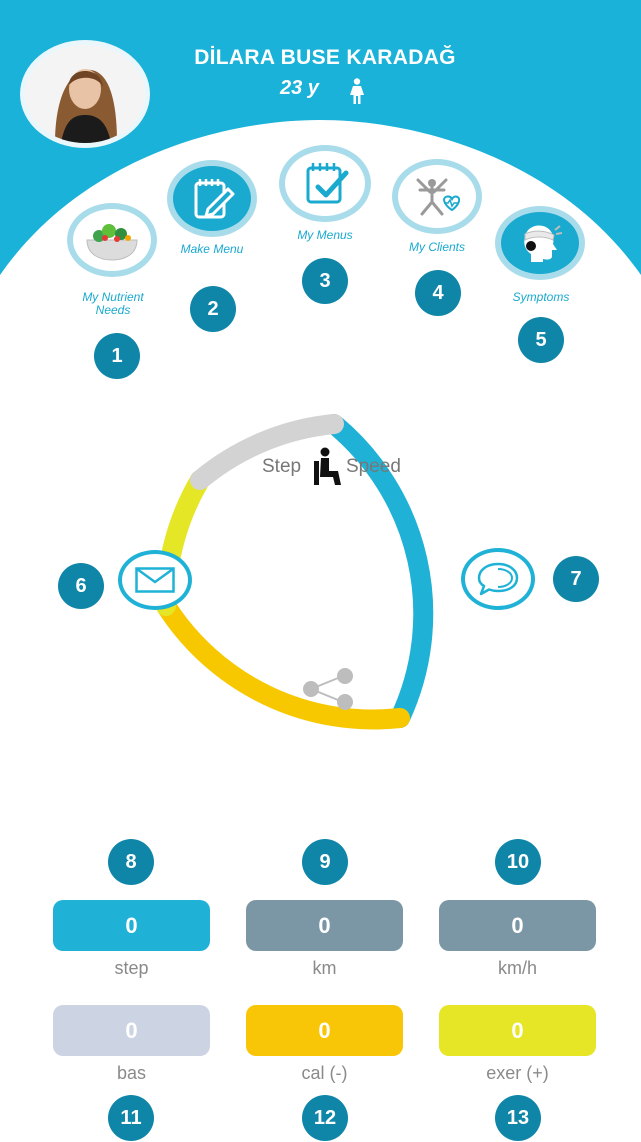  I want to click on mail-icon, so click(155, 580).